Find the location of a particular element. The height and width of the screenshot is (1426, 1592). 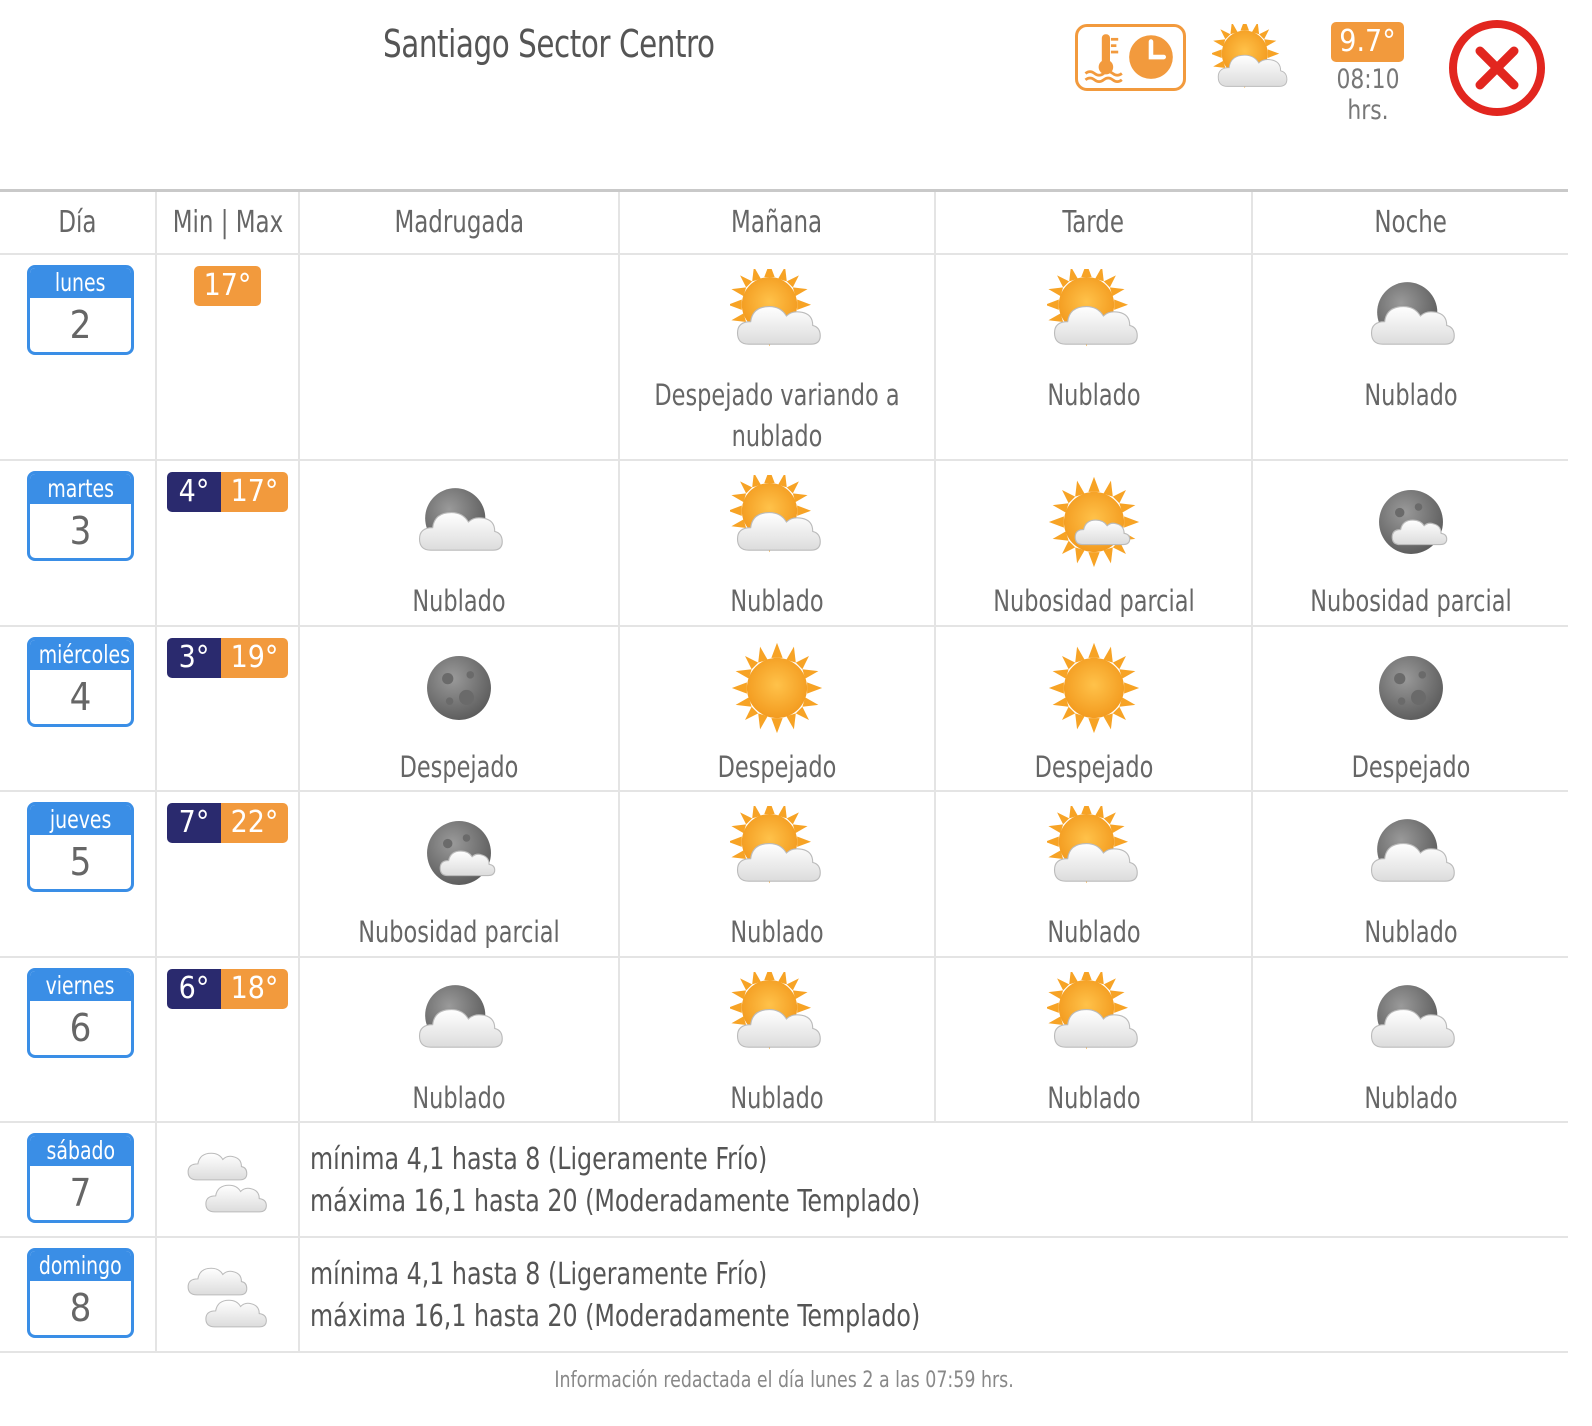

day-name: sábado is located at coordinates (80, 1150).